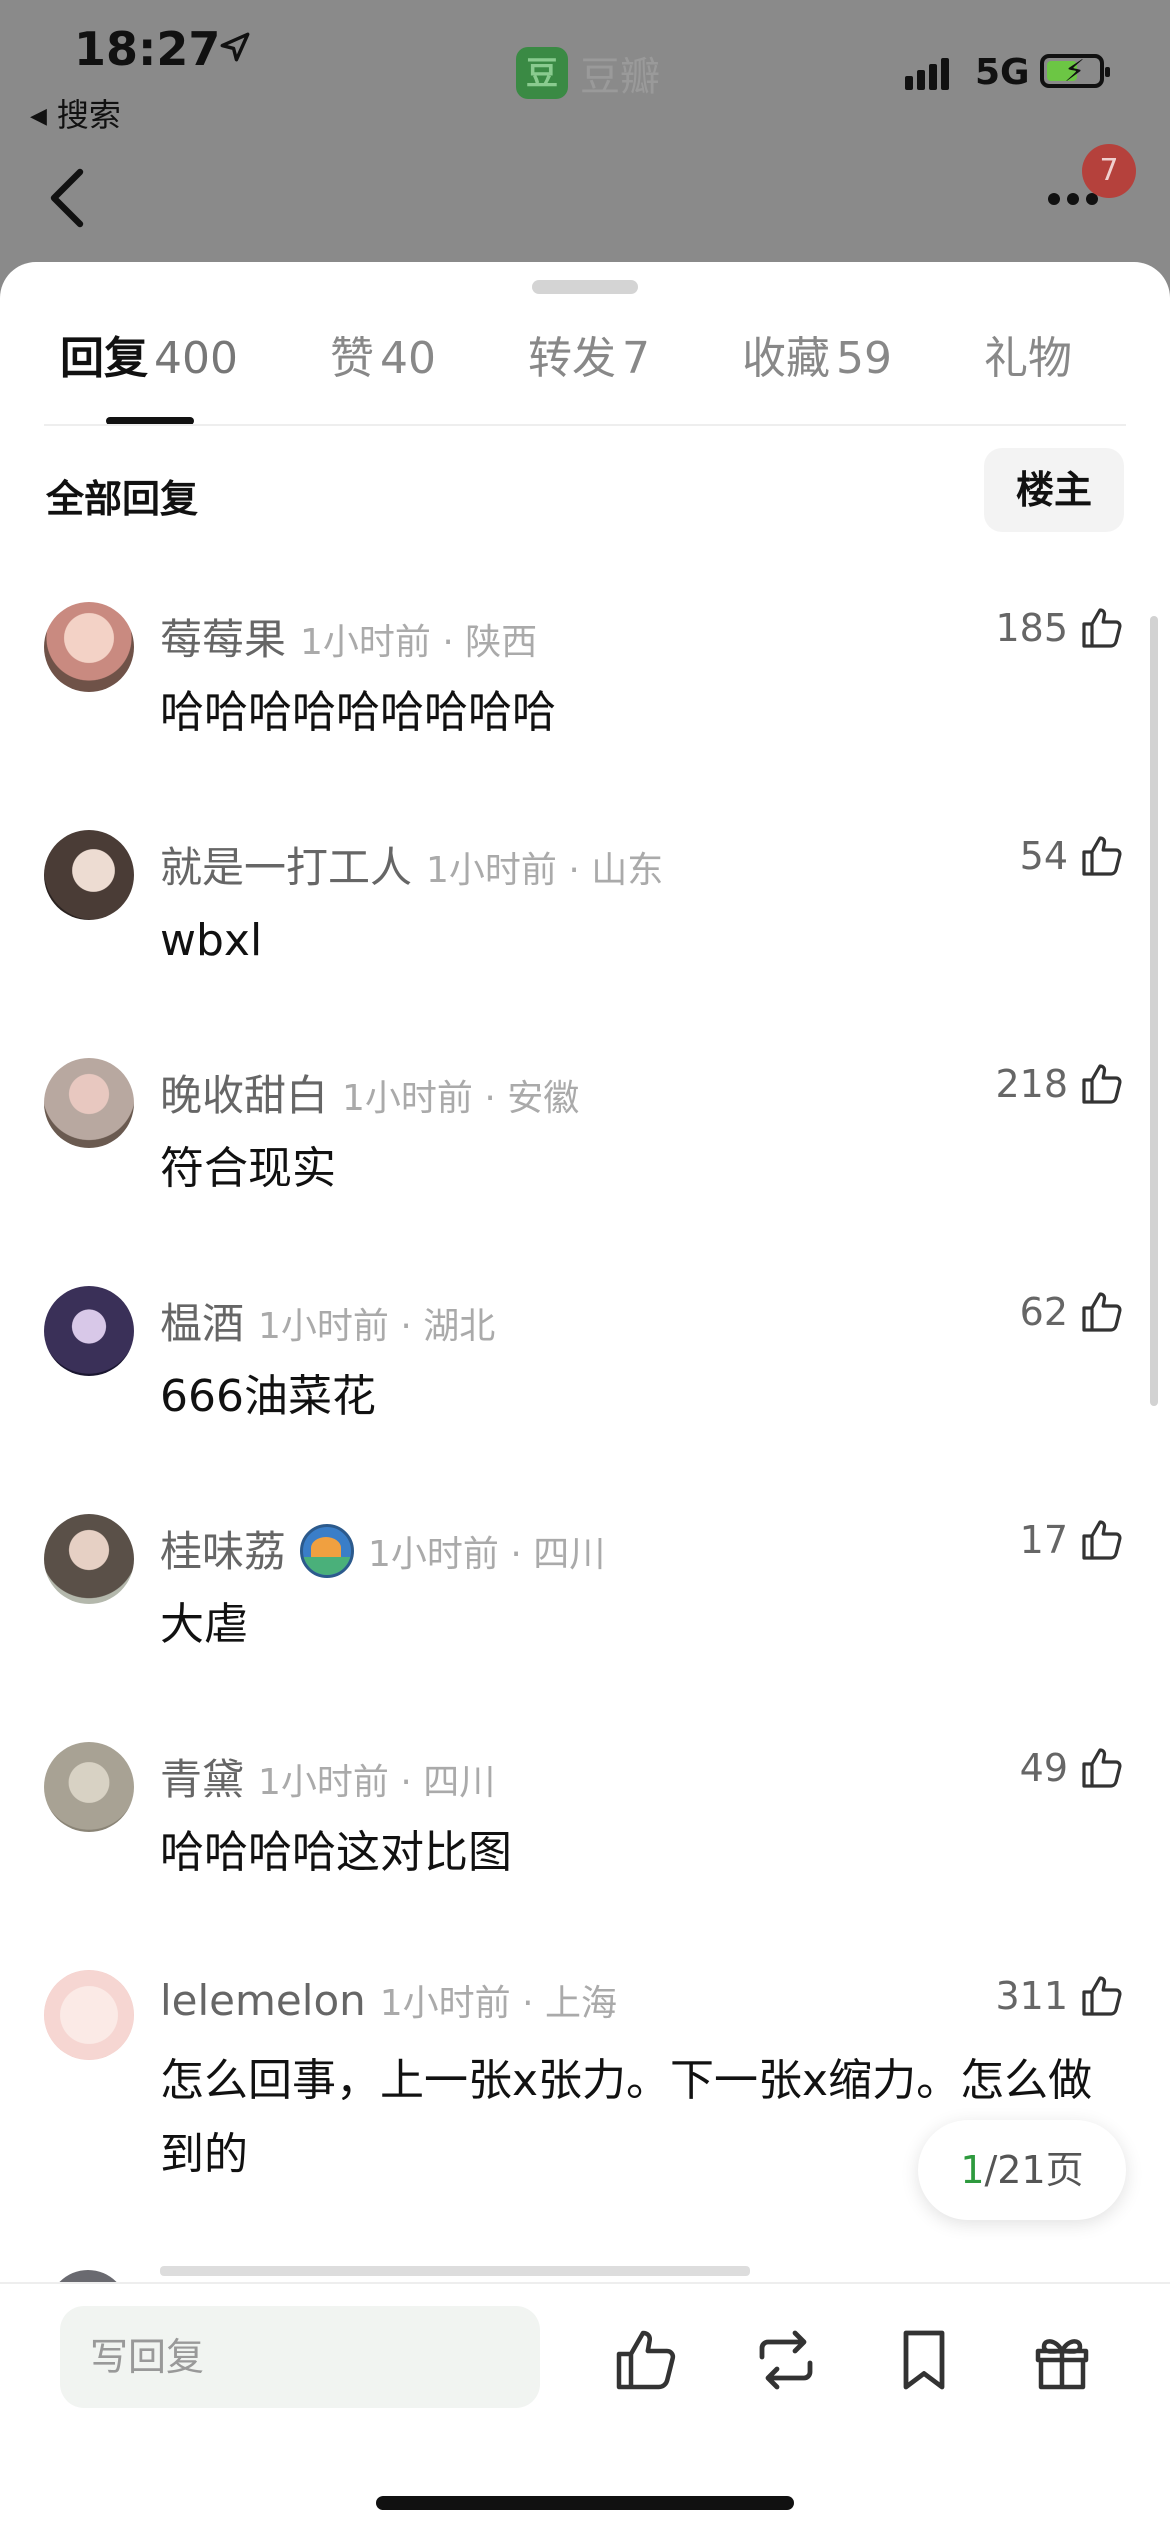 The width and height of the screenshot is (1170, 2534). Describe the element at coordinates (786, 358) in the screenshot. I see `tab-label: 收藏` at that location.